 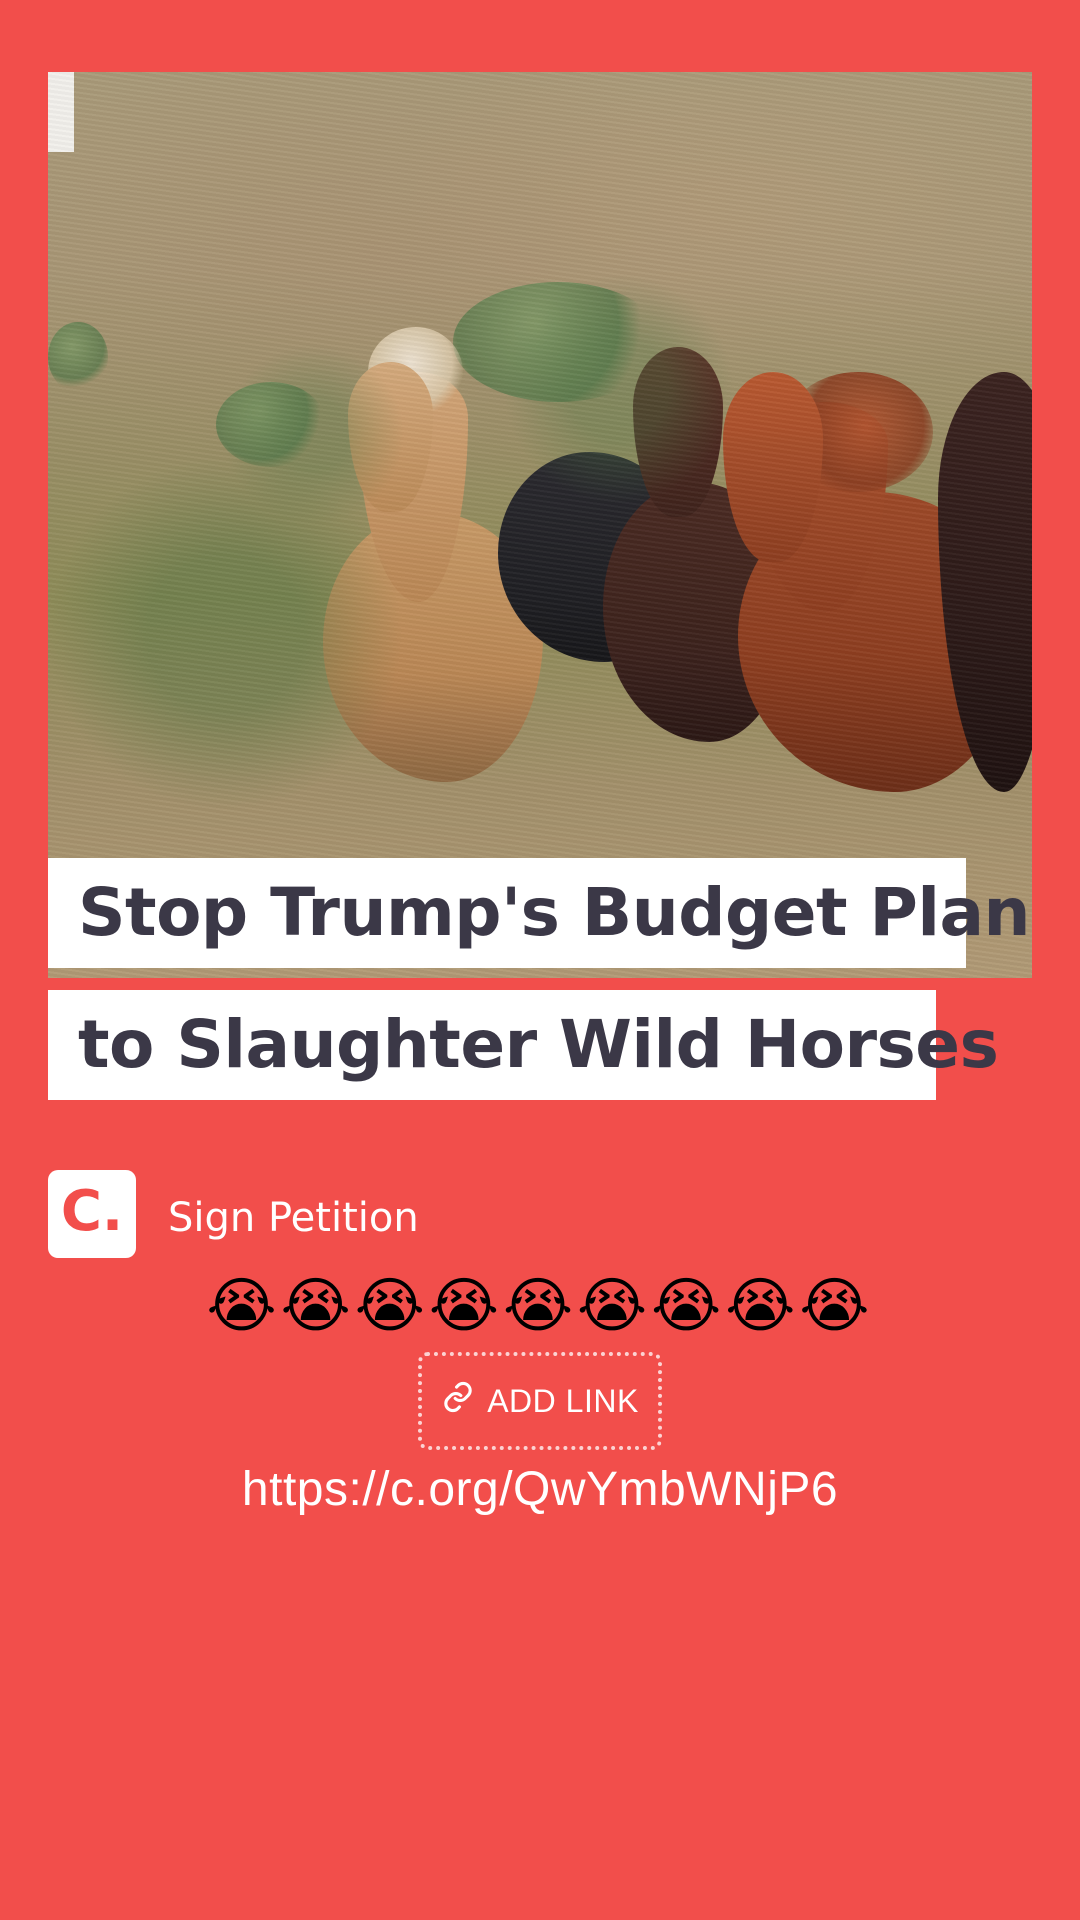 I want to click on title-line-2: to Slaughter Wild Horses, so click(x=523, y=1045).